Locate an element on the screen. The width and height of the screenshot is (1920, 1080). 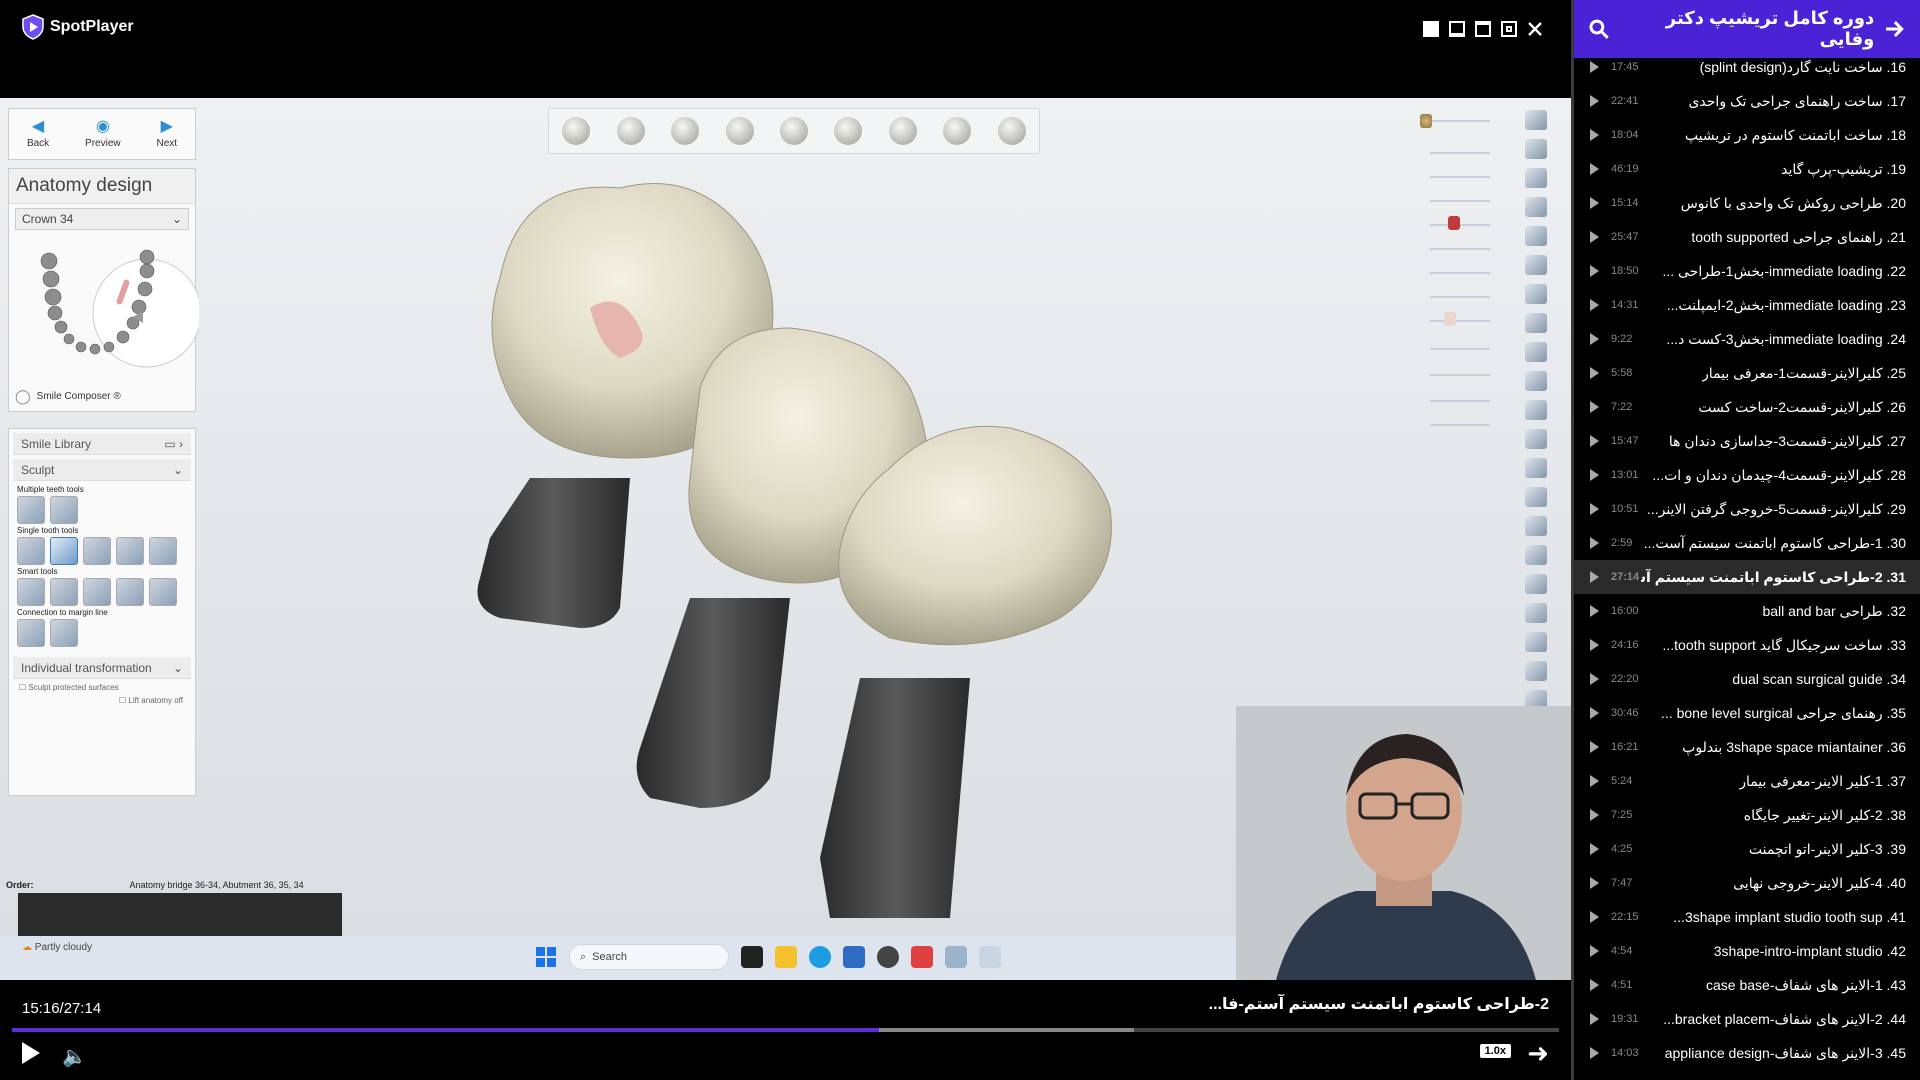
edge-browser-icon is located at coordinates (820, 957).